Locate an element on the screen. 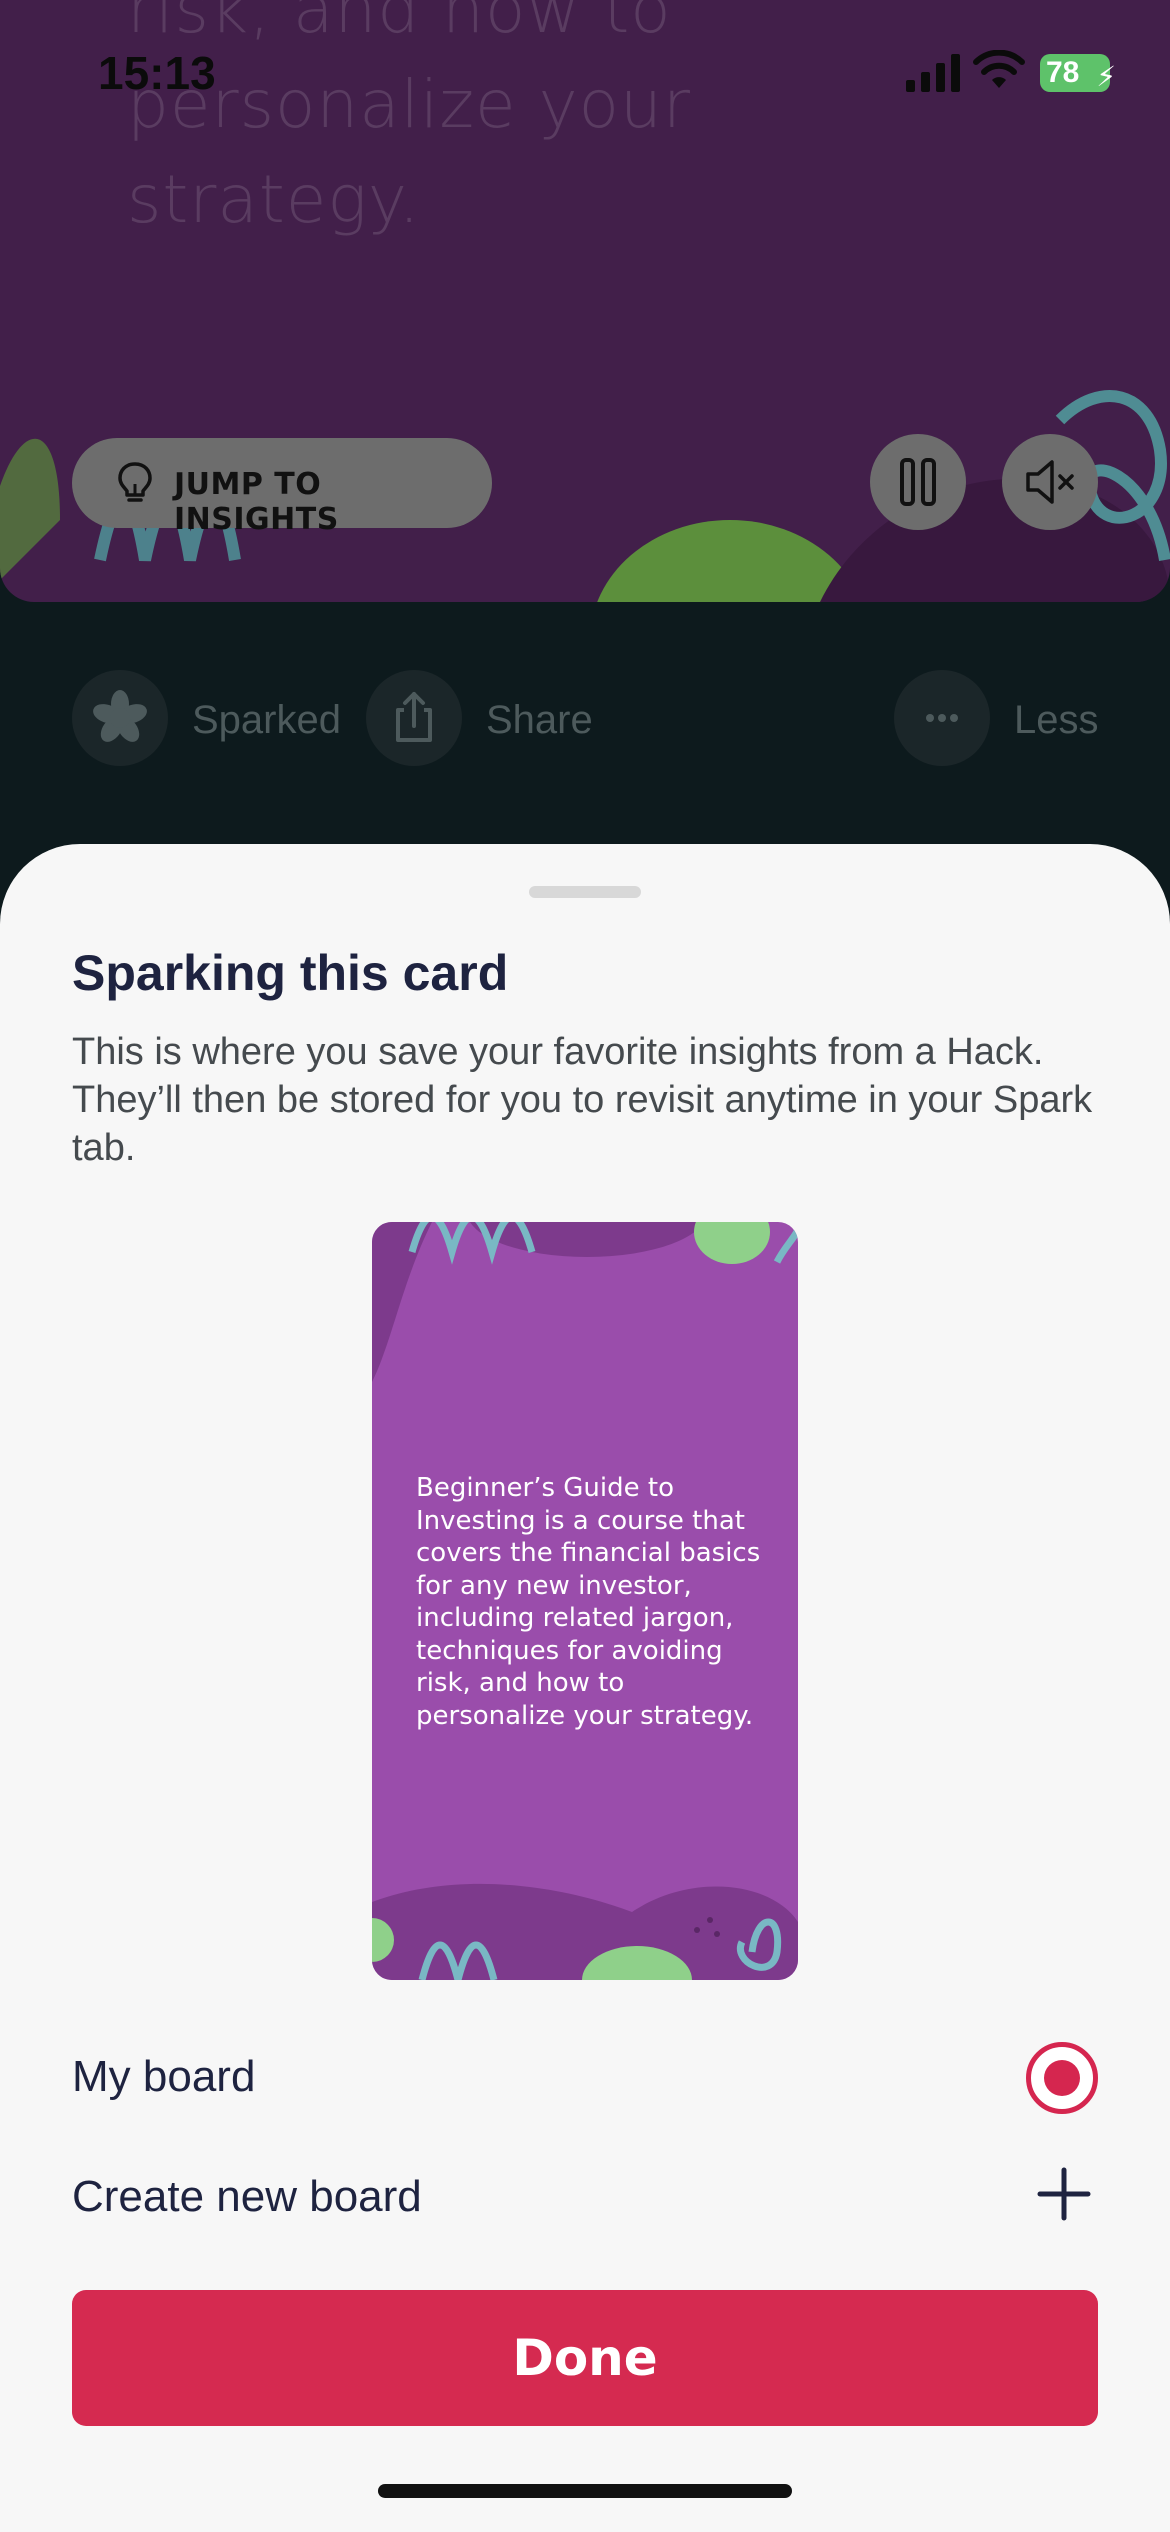 This screenshot has width=1170, height=2532. less-label: Less is located at coordinates (1056, 720).